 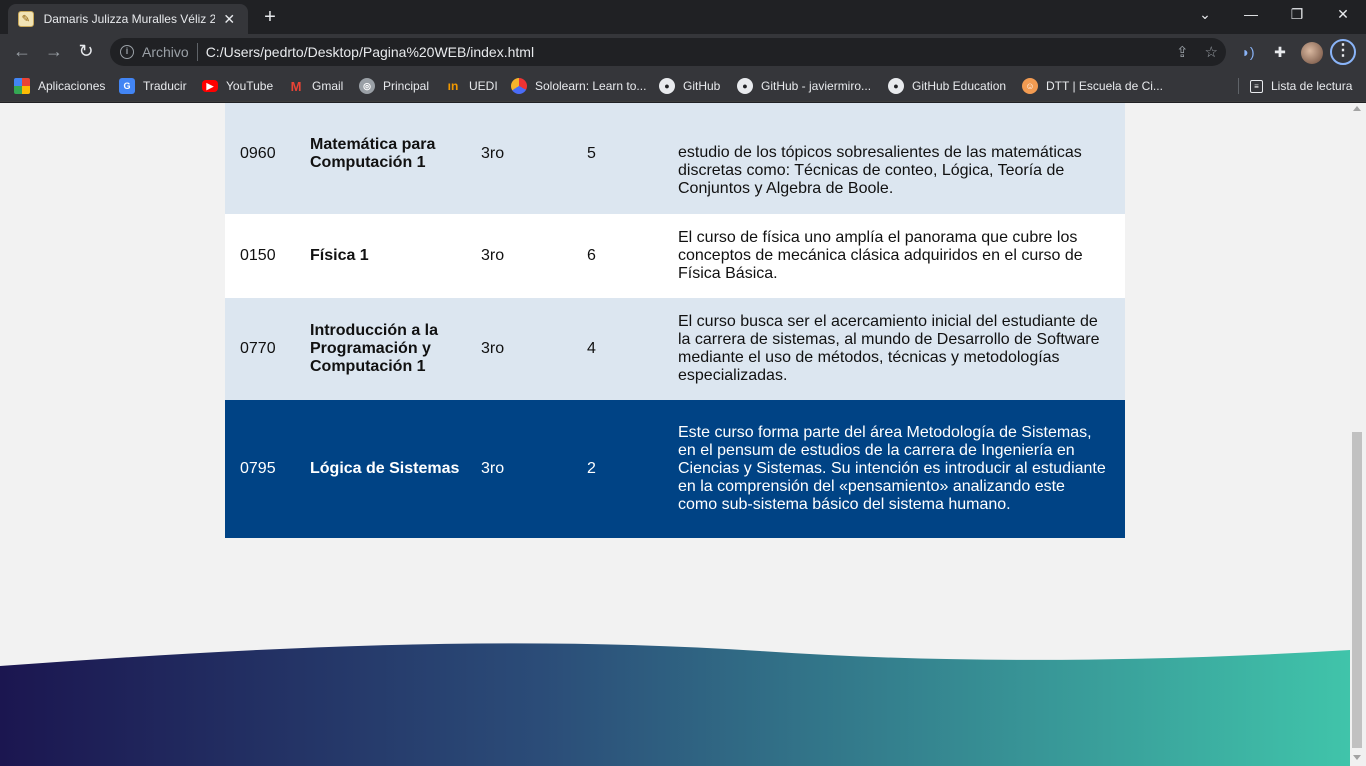 I want to click on menu-icon: ⋮, so click(x=1343, y=52).